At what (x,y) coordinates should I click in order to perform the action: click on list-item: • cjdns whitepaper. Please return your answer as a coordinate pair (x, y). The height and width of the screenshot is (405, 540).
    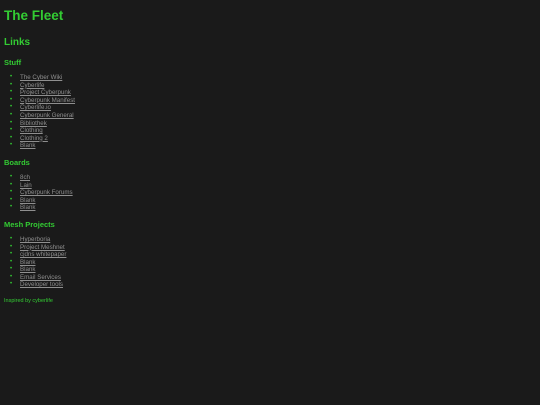
    Looking at the image, I should click on (275, 255).